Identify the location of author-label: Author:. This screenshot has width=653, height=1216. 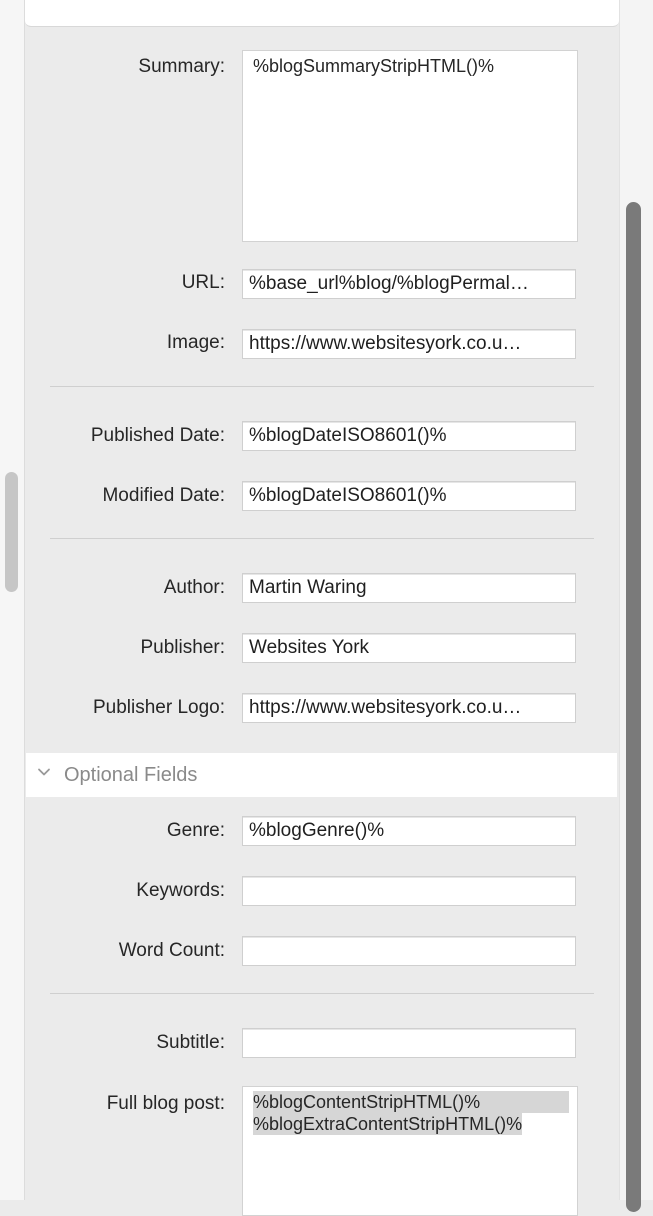
(194, 587).